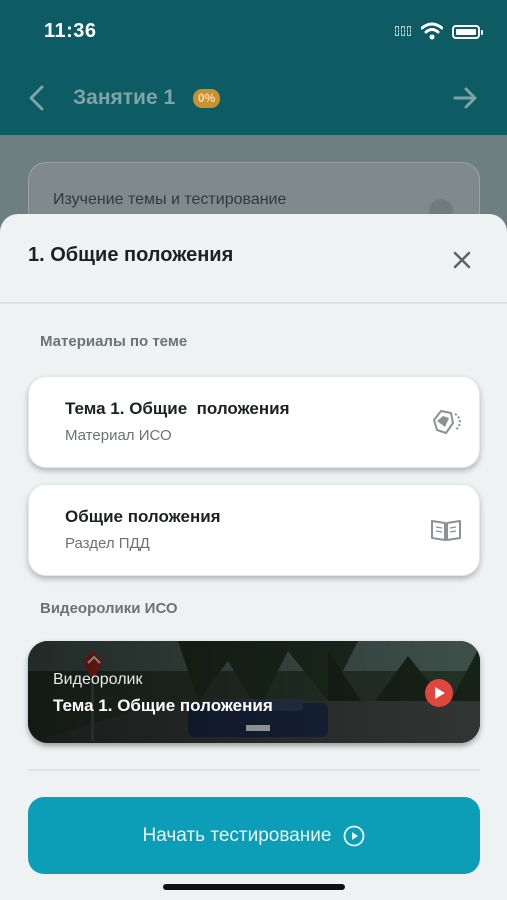 Image resolution: width=507 pixels, height=900 pixels. Describe the element at coordinates (37, 98) in the screenshot. I see `back-arrow-icon` at that location.